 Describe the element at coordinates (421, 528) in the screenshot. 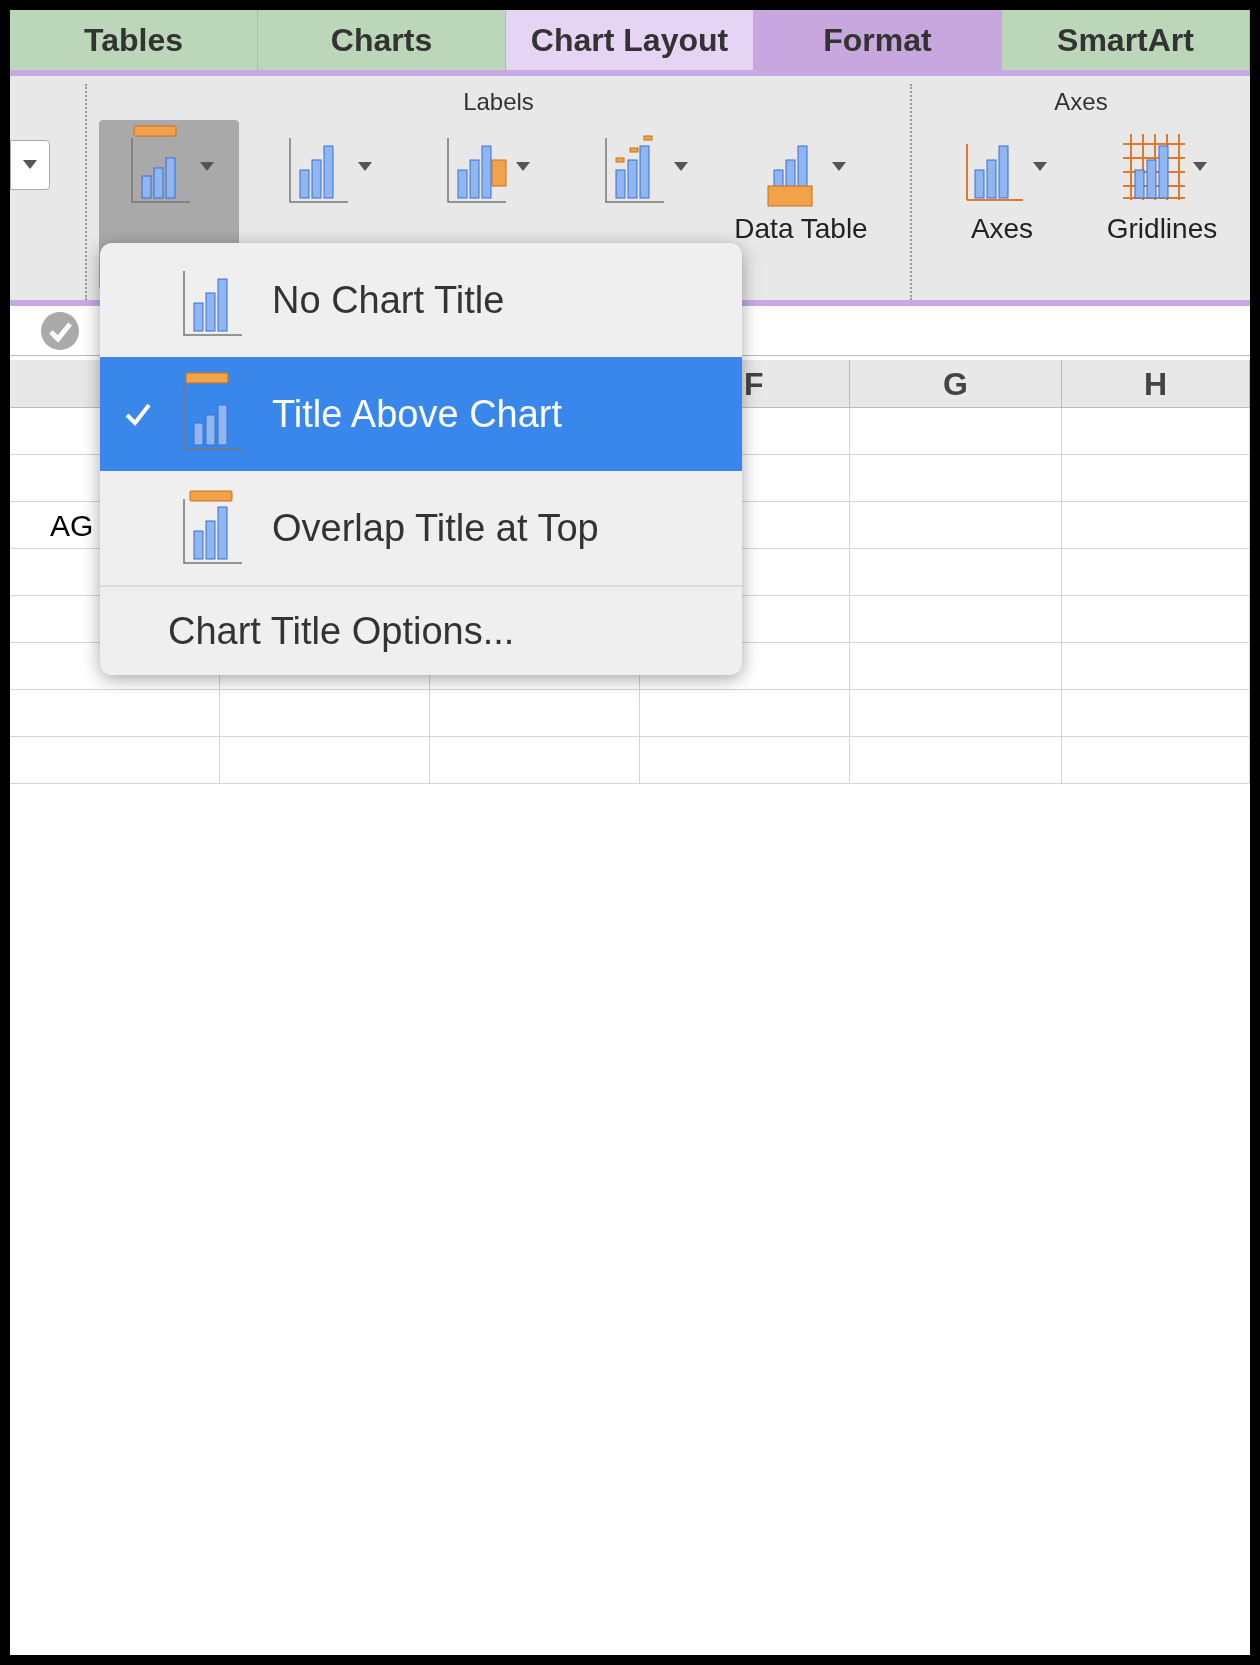

I see `menu-item: Overlap Title at Top` at that location.